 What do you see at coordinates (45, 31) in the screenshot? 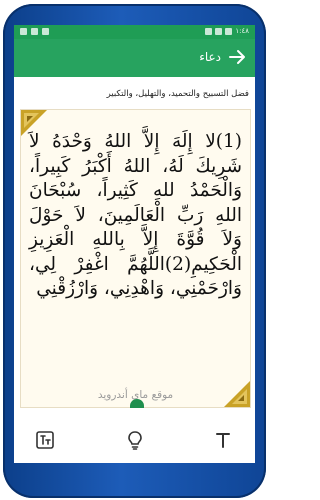
I see `notification-icon` at bounding box center [45, 31].